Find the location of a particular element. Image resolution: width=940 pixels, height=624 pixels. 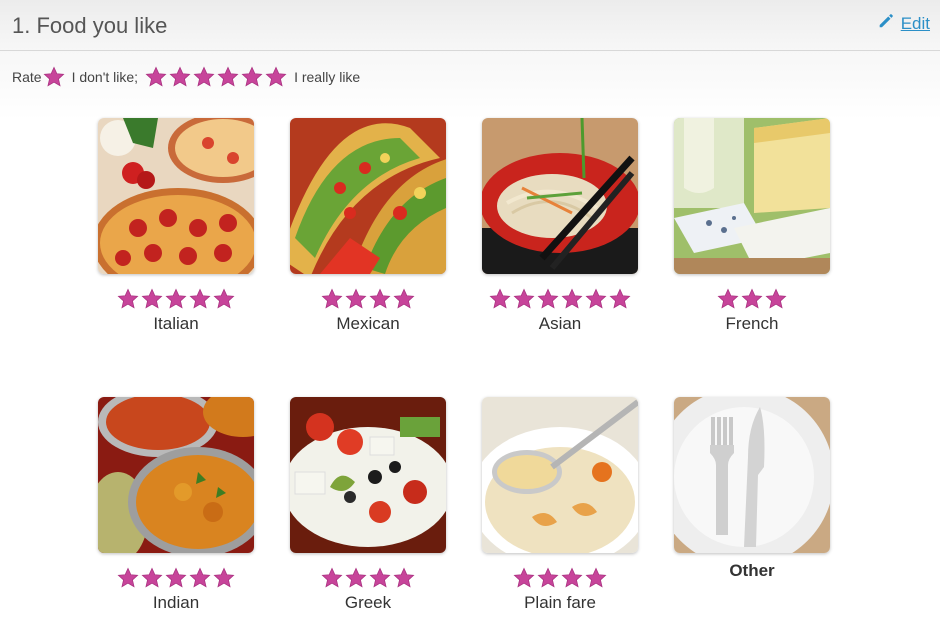

curry-image is located at coordinates (176, 475).